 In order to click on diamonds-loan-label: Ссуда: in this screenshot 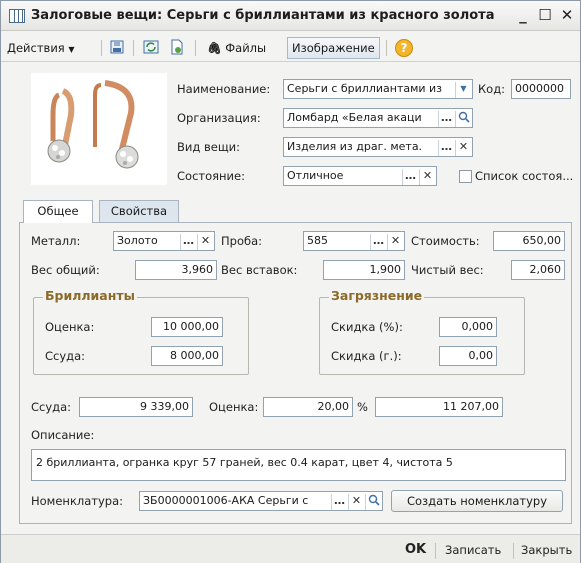, I will do `click(65, 356)`.